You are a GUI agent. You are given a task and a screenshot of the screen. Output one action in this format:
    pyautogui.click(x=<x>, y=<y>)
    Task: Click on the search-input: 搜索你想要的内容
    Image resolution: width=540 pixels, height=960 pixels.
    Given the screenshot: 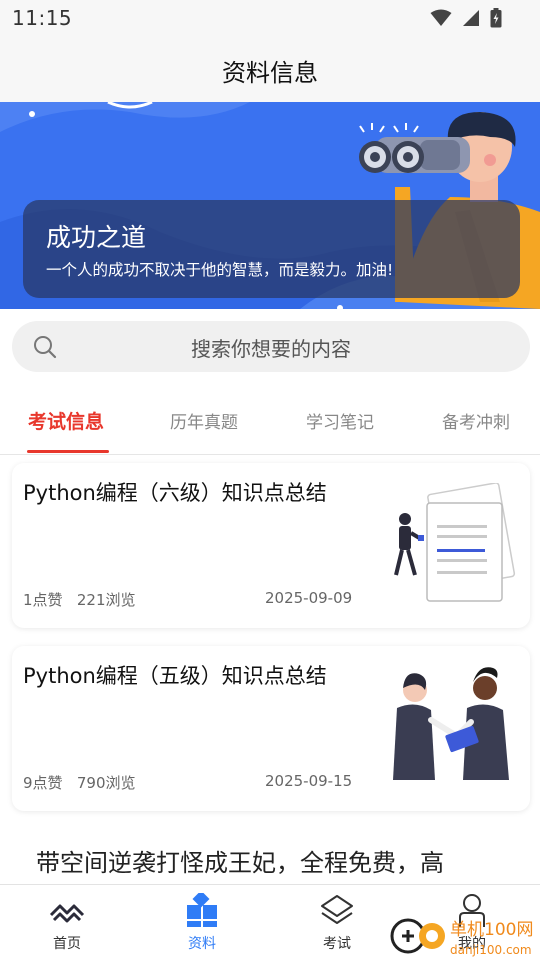 What is the action you would take?
    pyautogui.click(x=271, y=346)
    